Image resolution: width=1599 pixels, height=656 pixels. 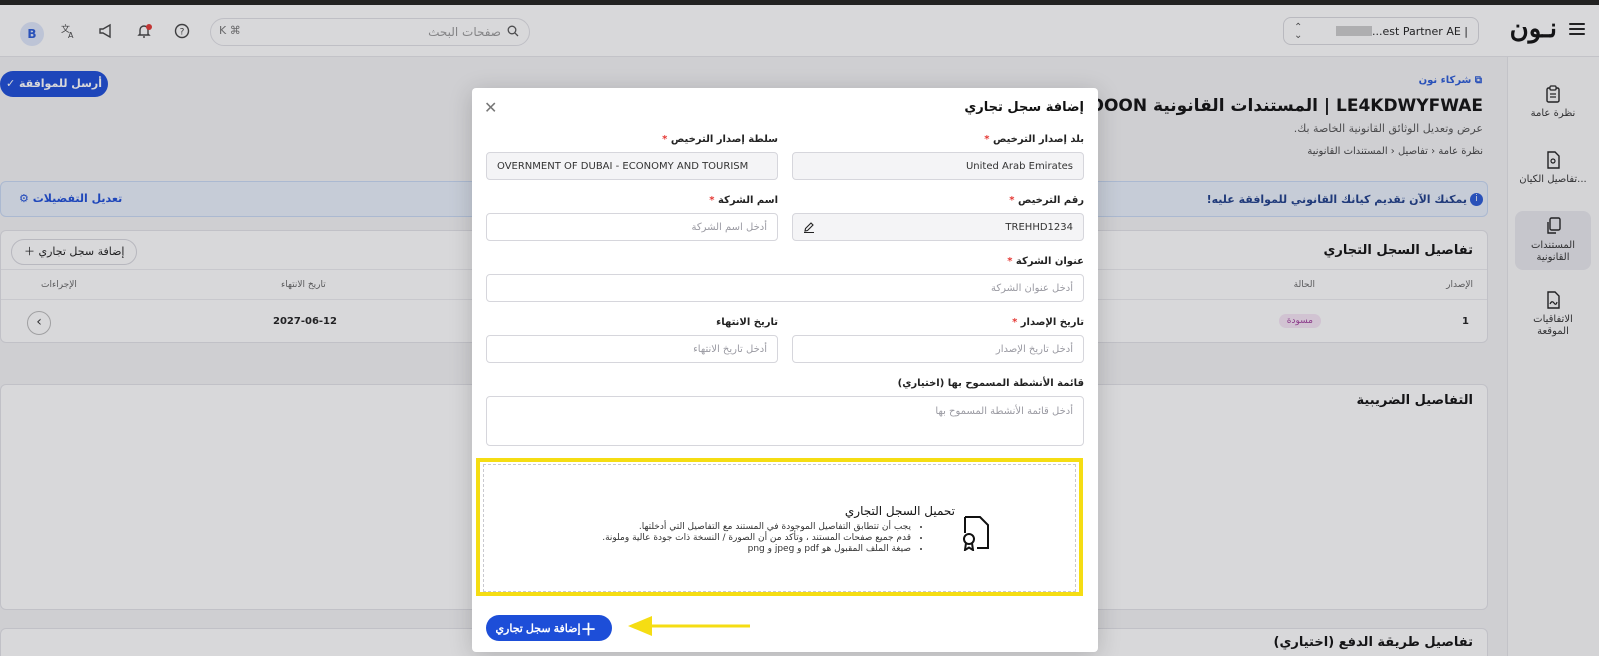 I want to click on country-field: United Arab Emirates, so click(x=938, y=166).